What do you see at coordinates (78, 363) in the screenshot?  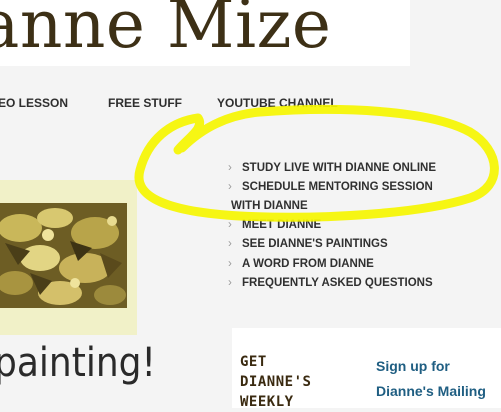 I see `painting-banner-text: painting!` at bounding box center [78, 363].